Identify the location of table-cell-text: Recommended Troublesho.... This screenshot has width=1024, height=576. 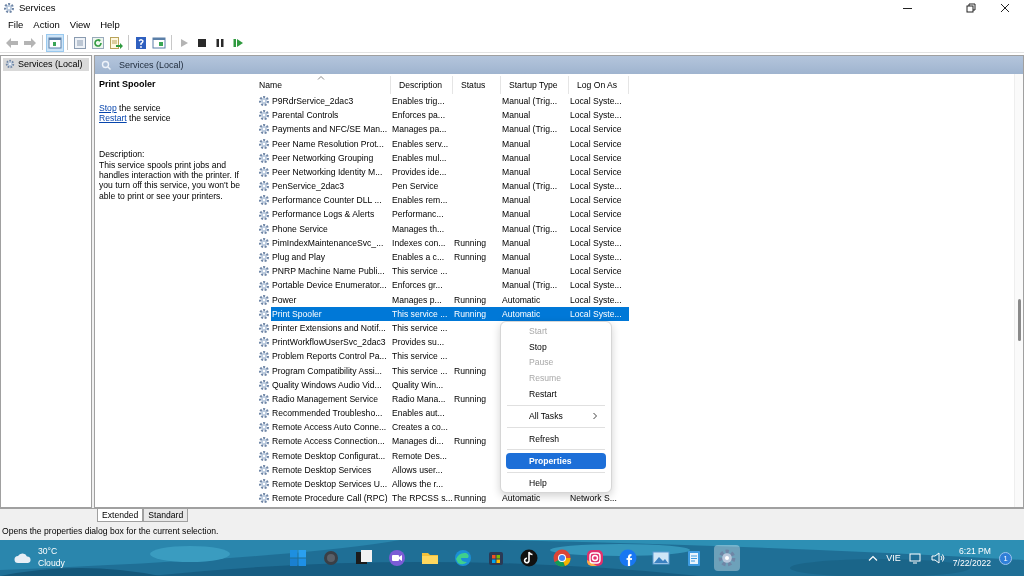
(327, 413).